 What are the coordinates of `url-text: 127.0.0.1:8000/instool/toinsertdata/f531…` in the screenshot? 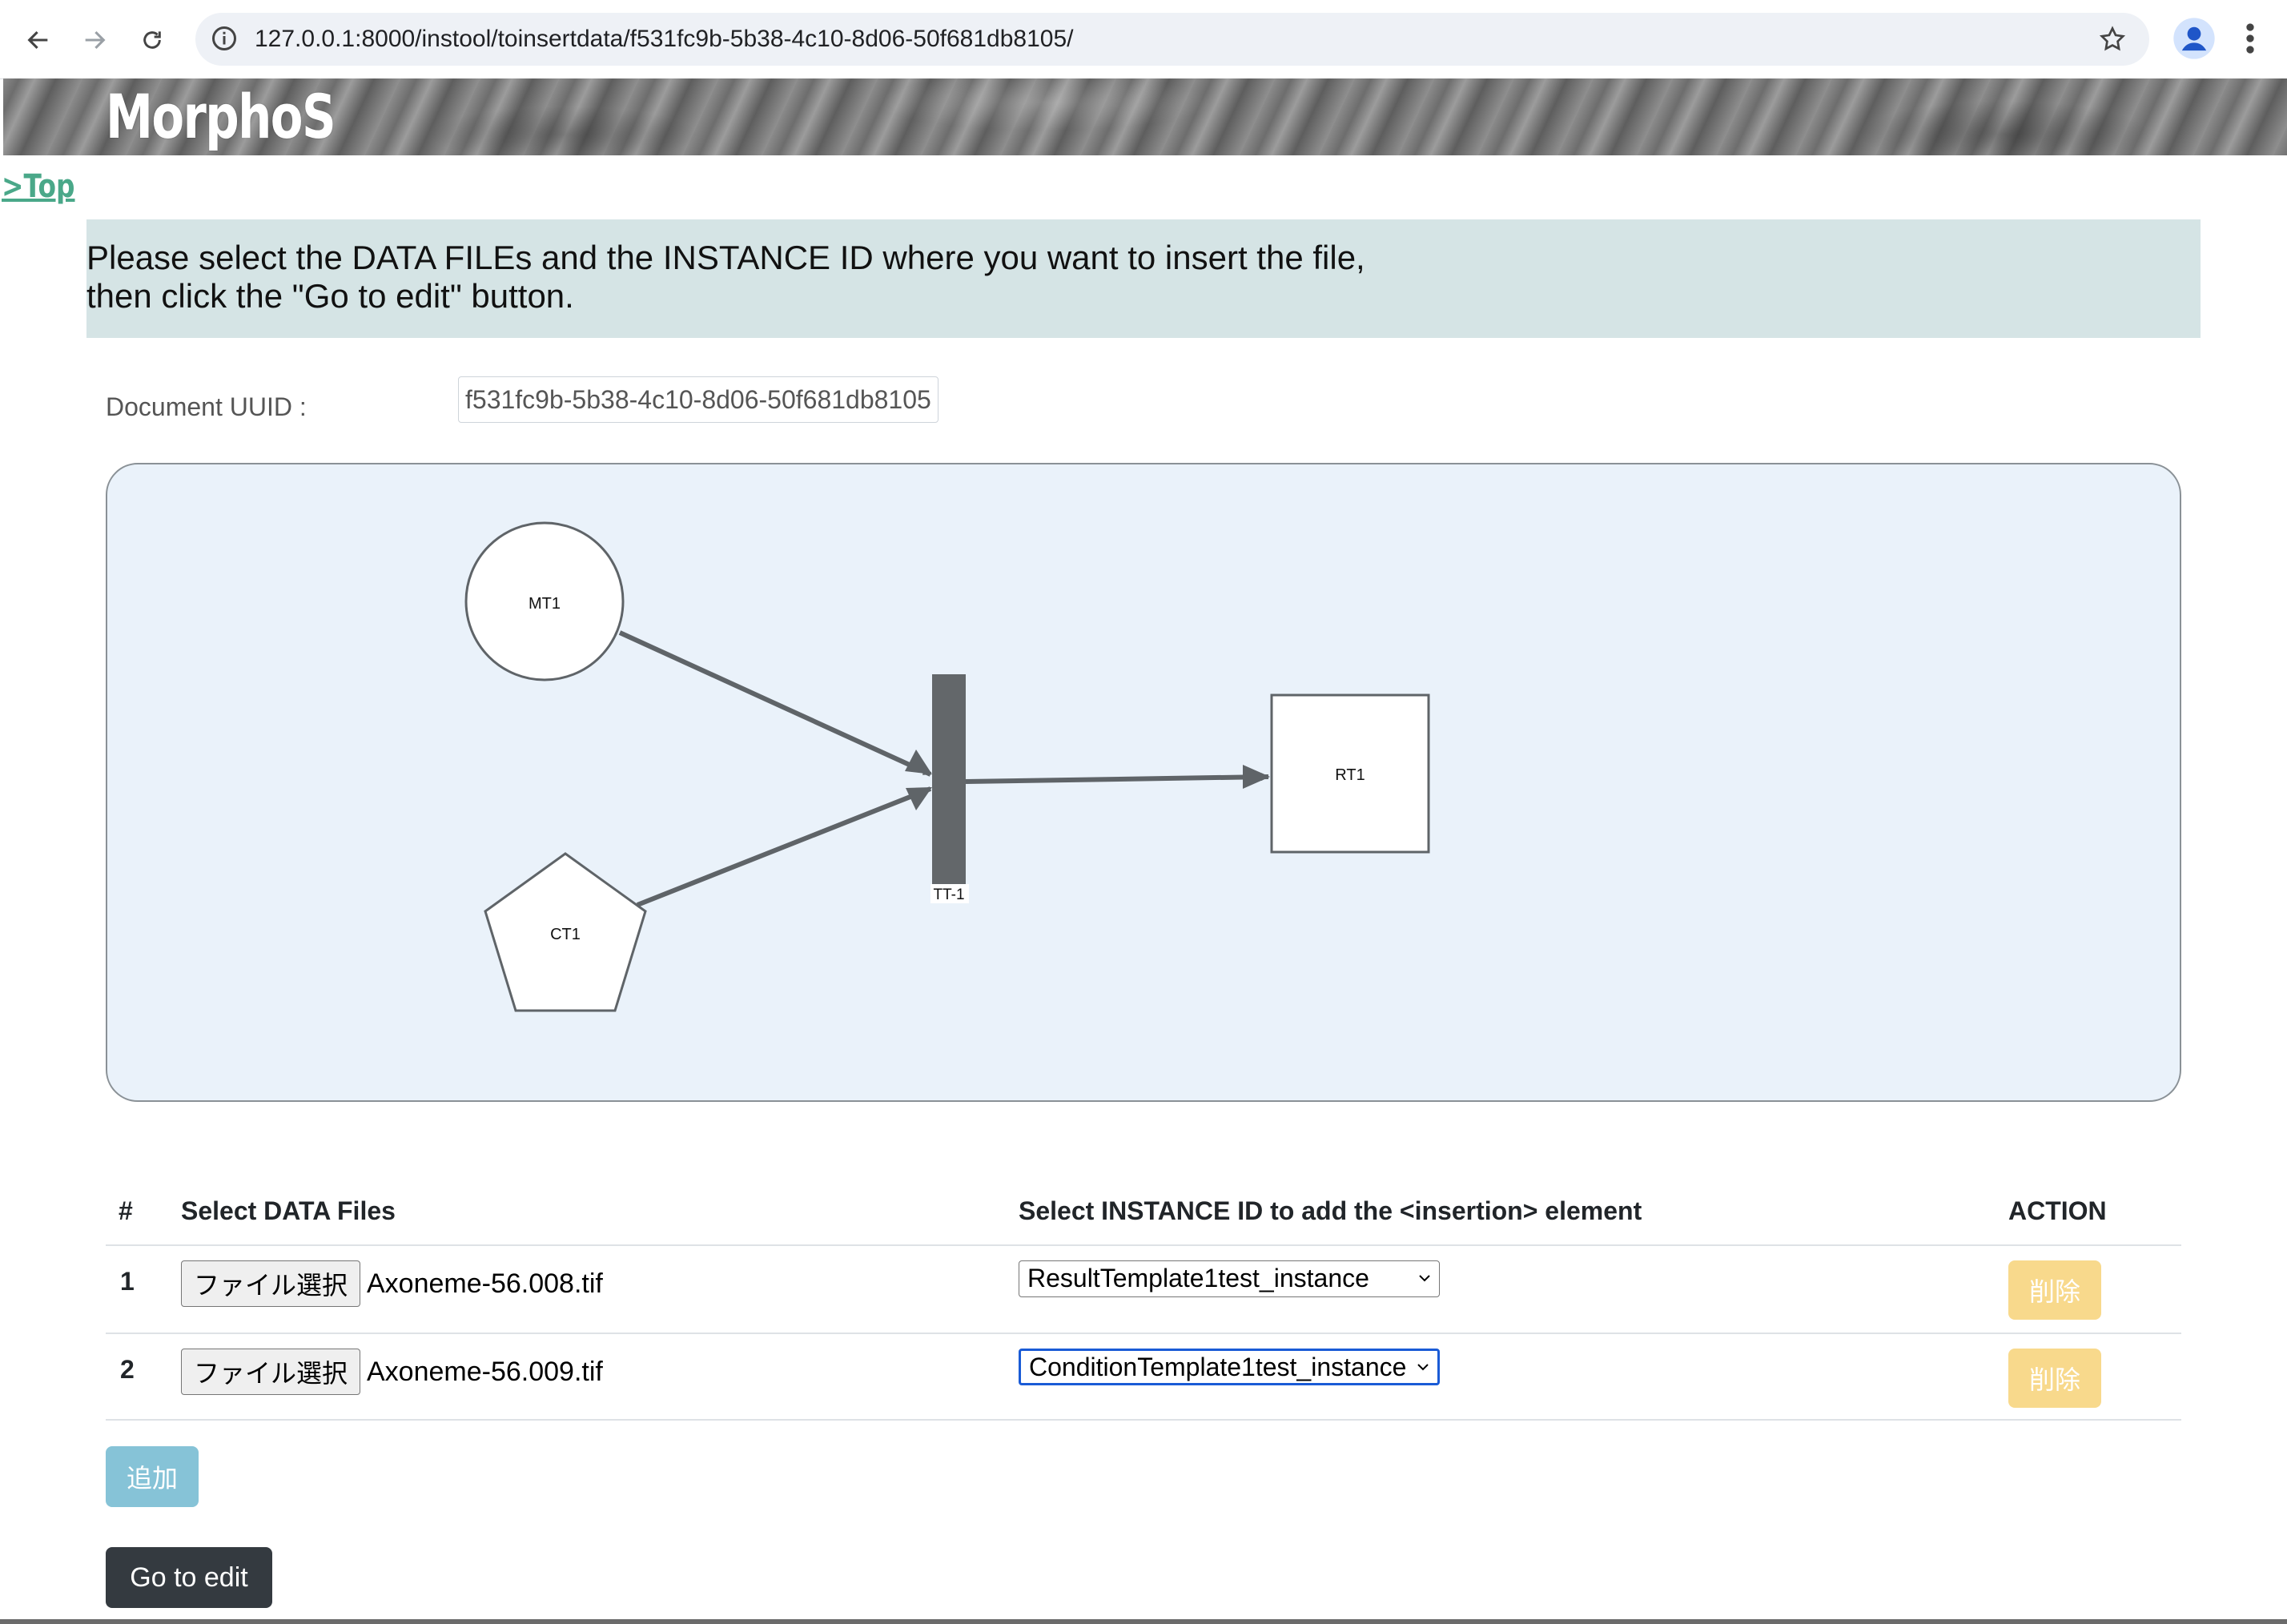 It's located at (664, 39).